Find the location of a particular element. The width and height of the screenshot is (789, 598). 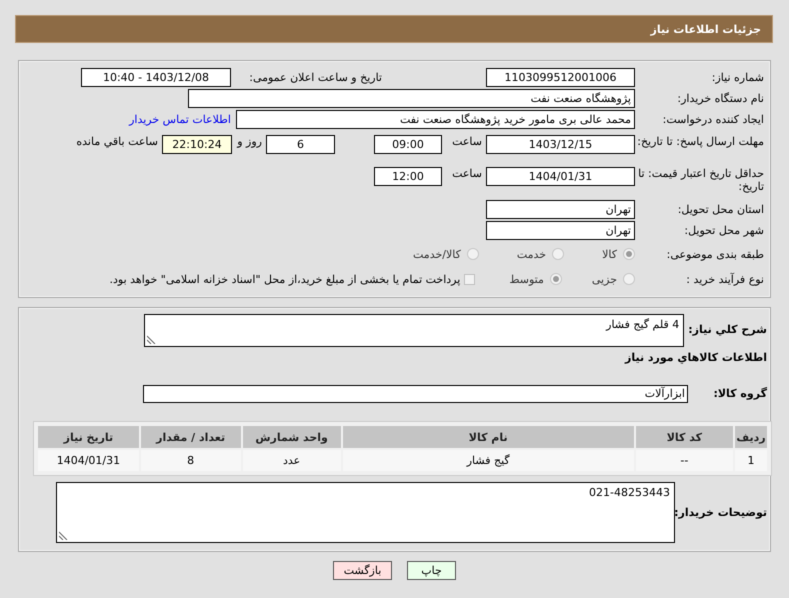

field-label: نوع فرآیند خرید : is located at coordinates (725, 279).